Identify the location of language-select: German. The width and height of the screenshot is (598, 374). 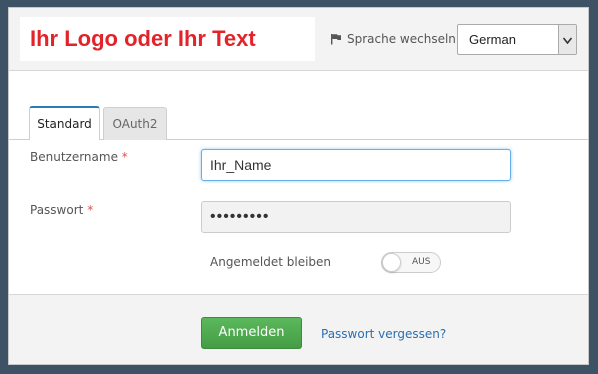
(517, 39).